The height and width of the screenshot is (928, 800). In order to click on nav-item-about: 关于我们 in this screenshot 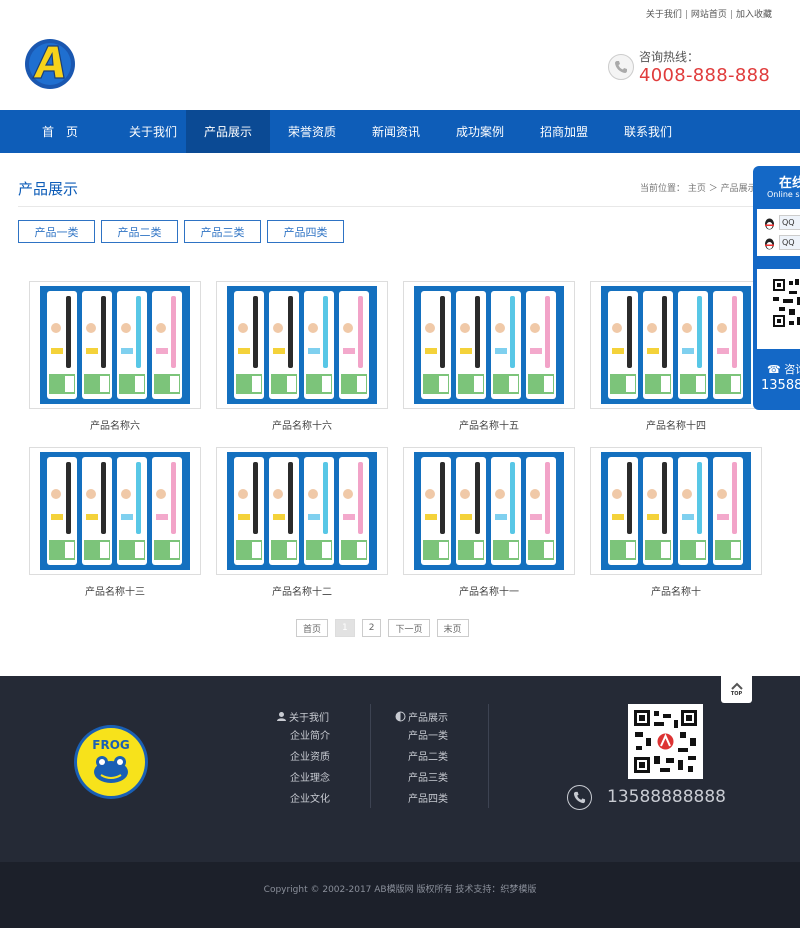, I will do `click(153, 131)`.